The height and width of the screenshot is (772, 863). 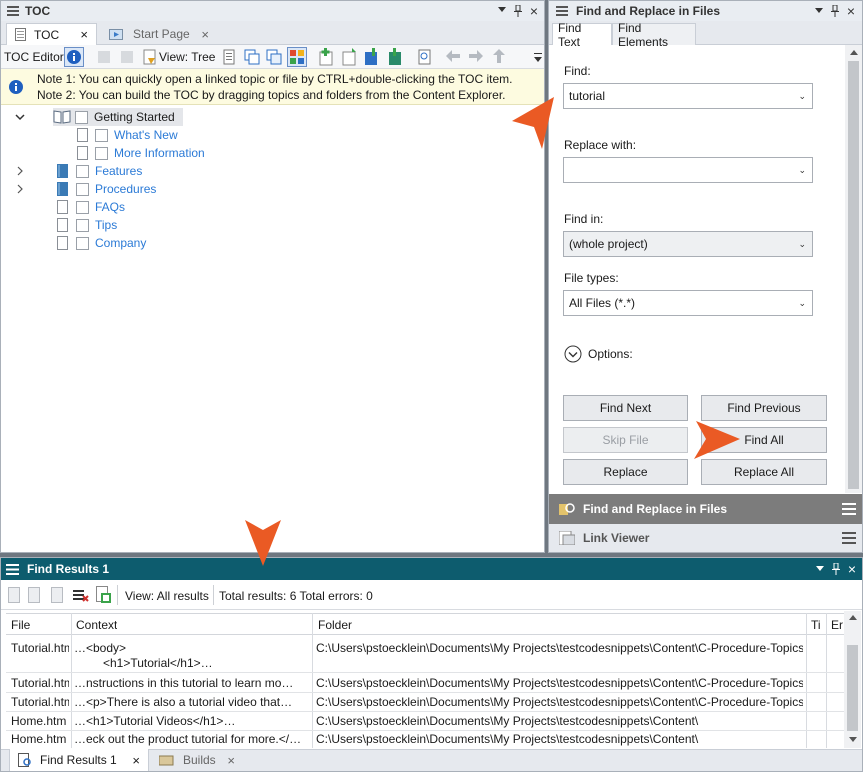 What do you see at coordinates (688, 170) in the screenshot?
I see `replace-input: ⌄` at bounding box center [688, 170].